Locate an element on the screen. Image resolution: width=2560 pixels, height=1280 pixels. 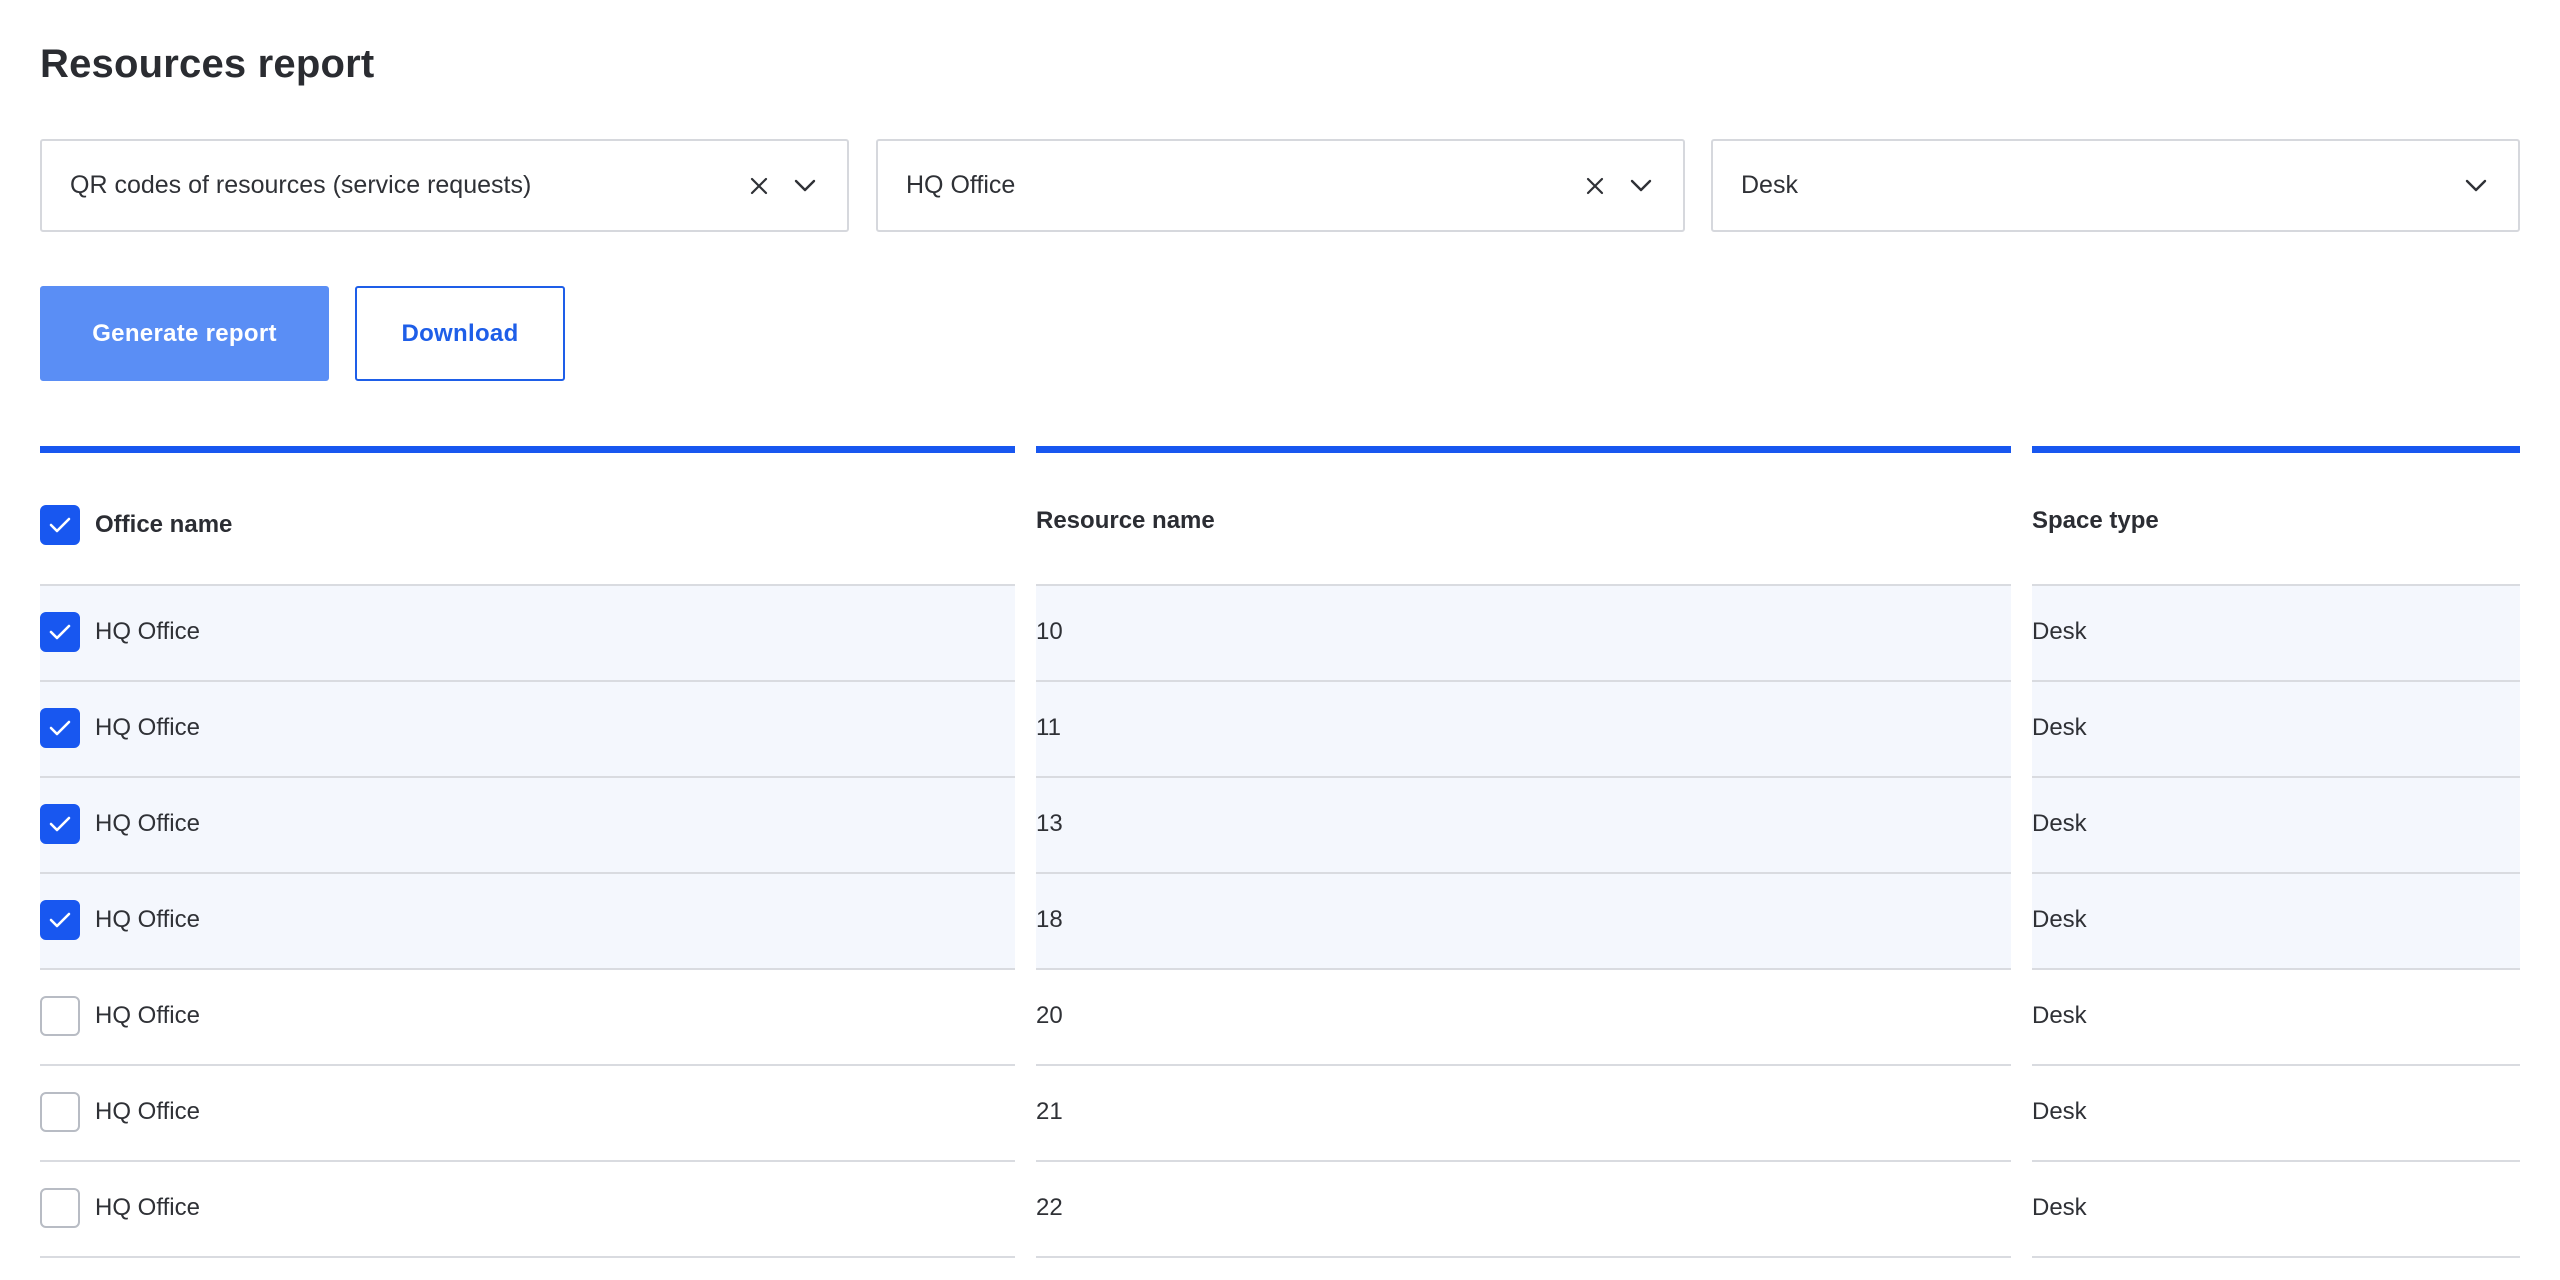
office-select: HQ Office is located at coordinates (1280, 185).